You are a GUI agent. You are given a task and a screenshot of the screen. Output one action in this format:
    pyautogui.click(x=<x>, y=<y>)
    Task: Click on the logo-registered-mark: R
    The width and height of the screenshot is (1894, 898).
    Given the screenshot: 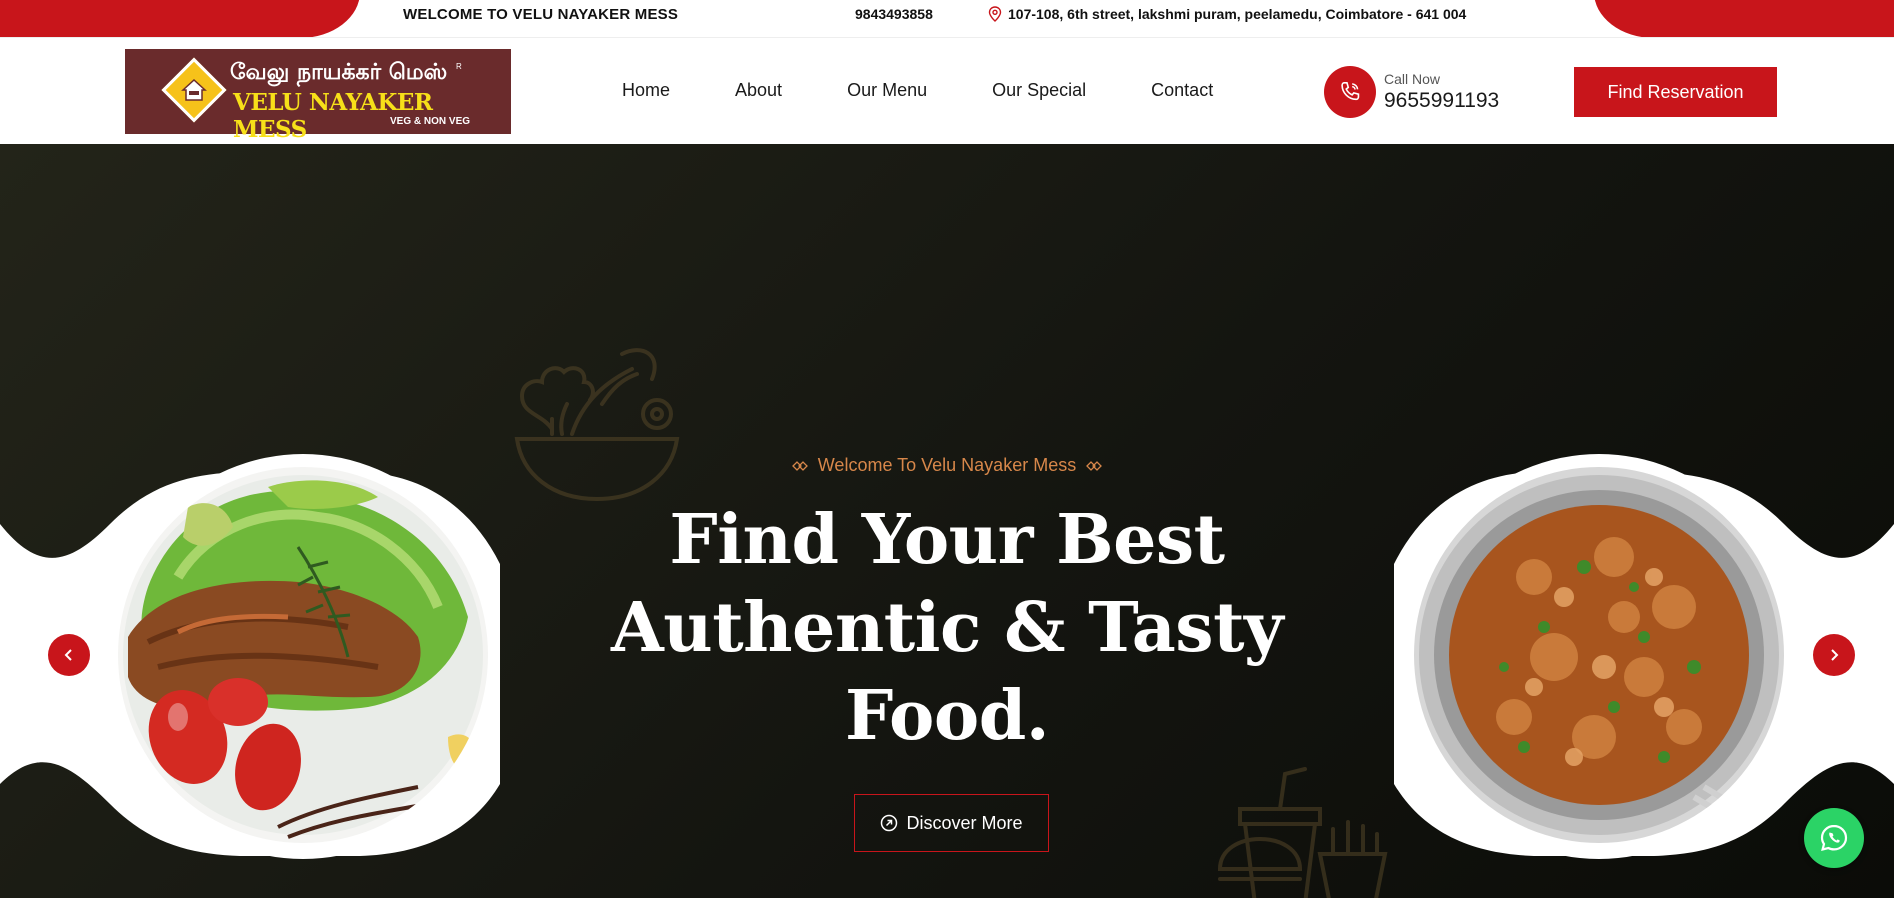 What is the action you would take?
    pyautogui.click(x=459, y=66)
    